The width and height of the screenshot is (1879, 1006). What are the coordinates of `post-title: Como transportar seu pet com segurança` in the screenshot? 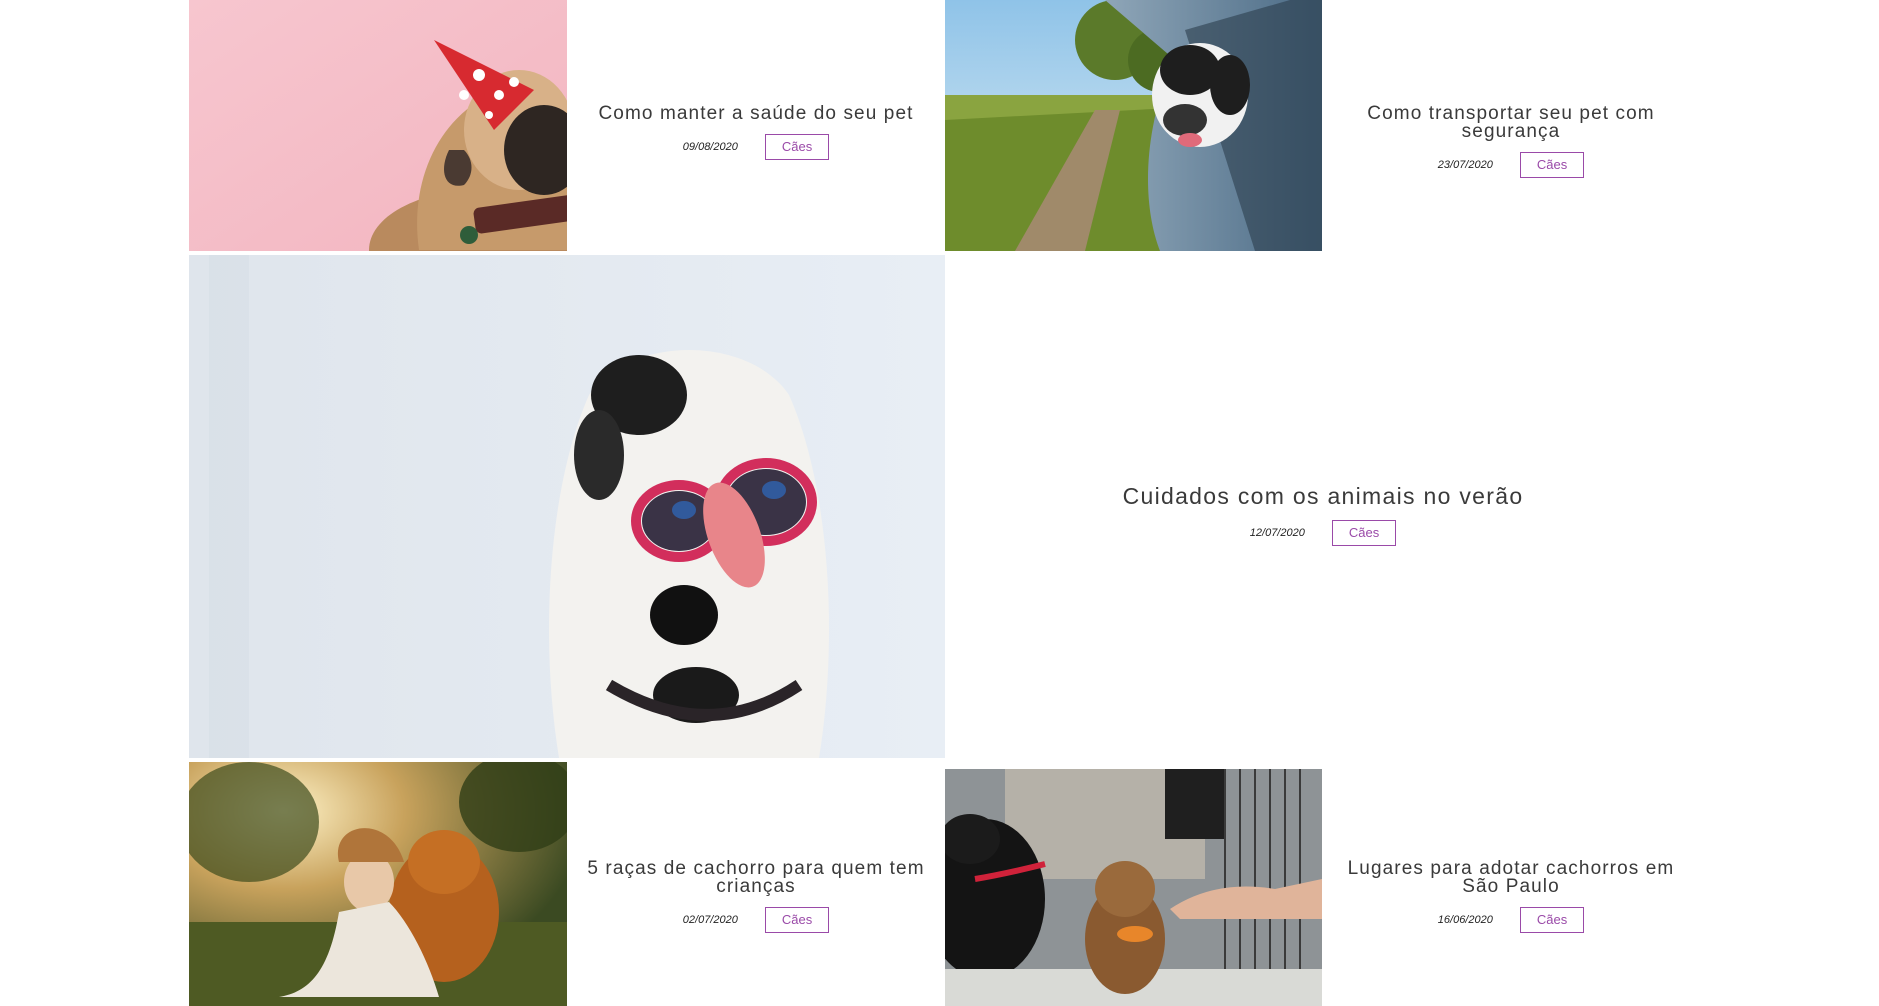 It's located at (1511, 122).